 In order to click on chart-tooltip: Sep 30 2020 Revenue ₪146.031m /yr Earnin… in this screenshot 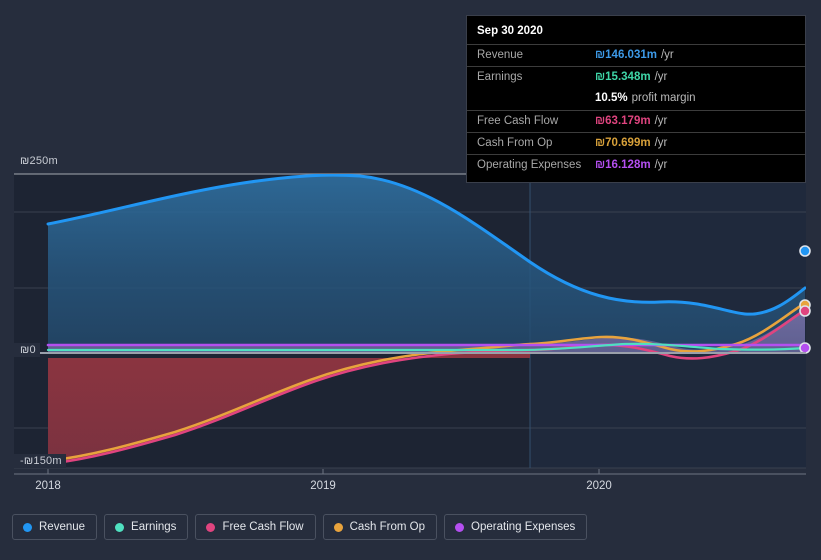, I will do `click(636, 99)`.